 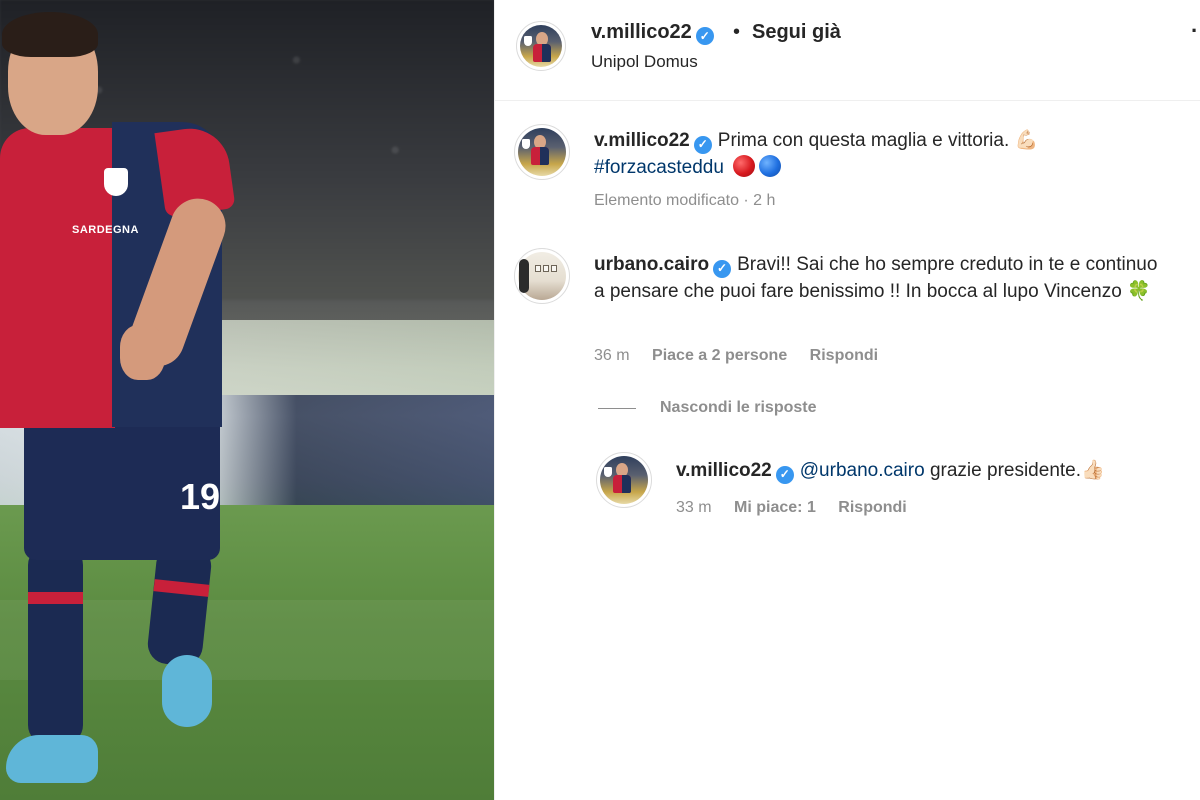 What do you see at coordinates (55, 645) in the screenshot?
I see `player-leg-left` at bounding box center [55, 645].